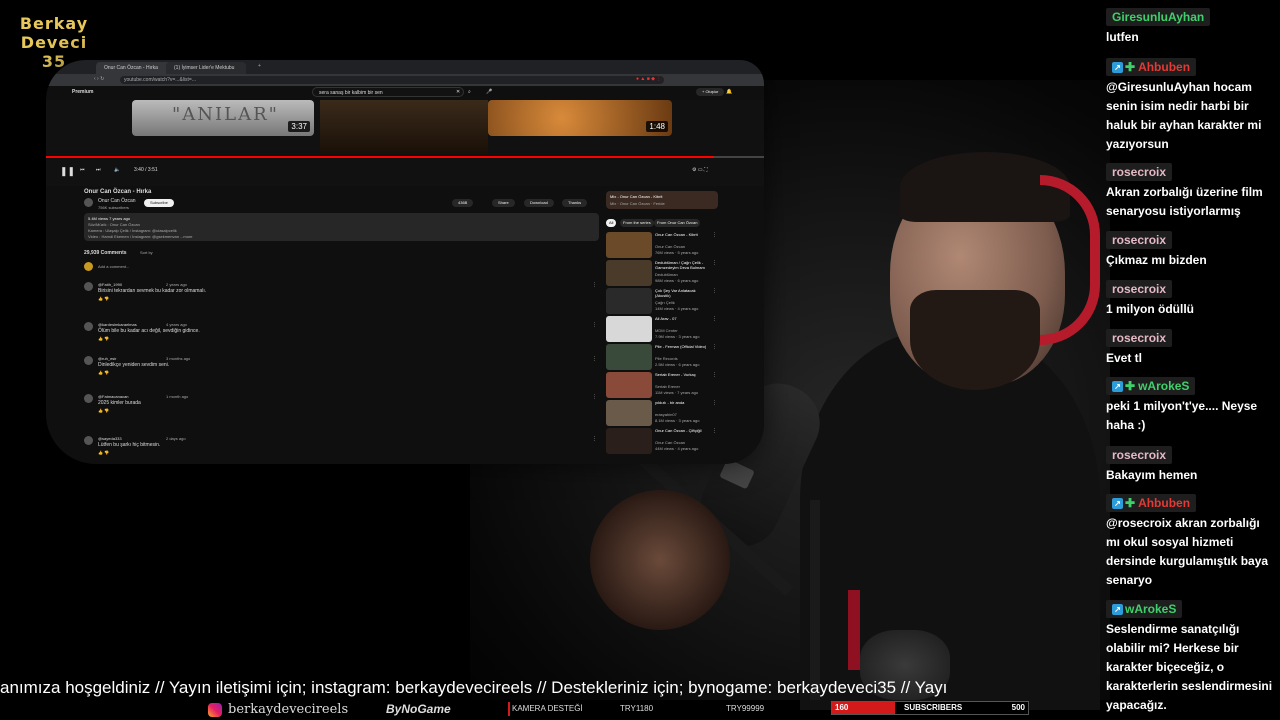 This screenshot has width=1280, height=720. Describe the element at coordinates (575, 203) in the screenshot. I see `thanks-button: Thanks` at that location.